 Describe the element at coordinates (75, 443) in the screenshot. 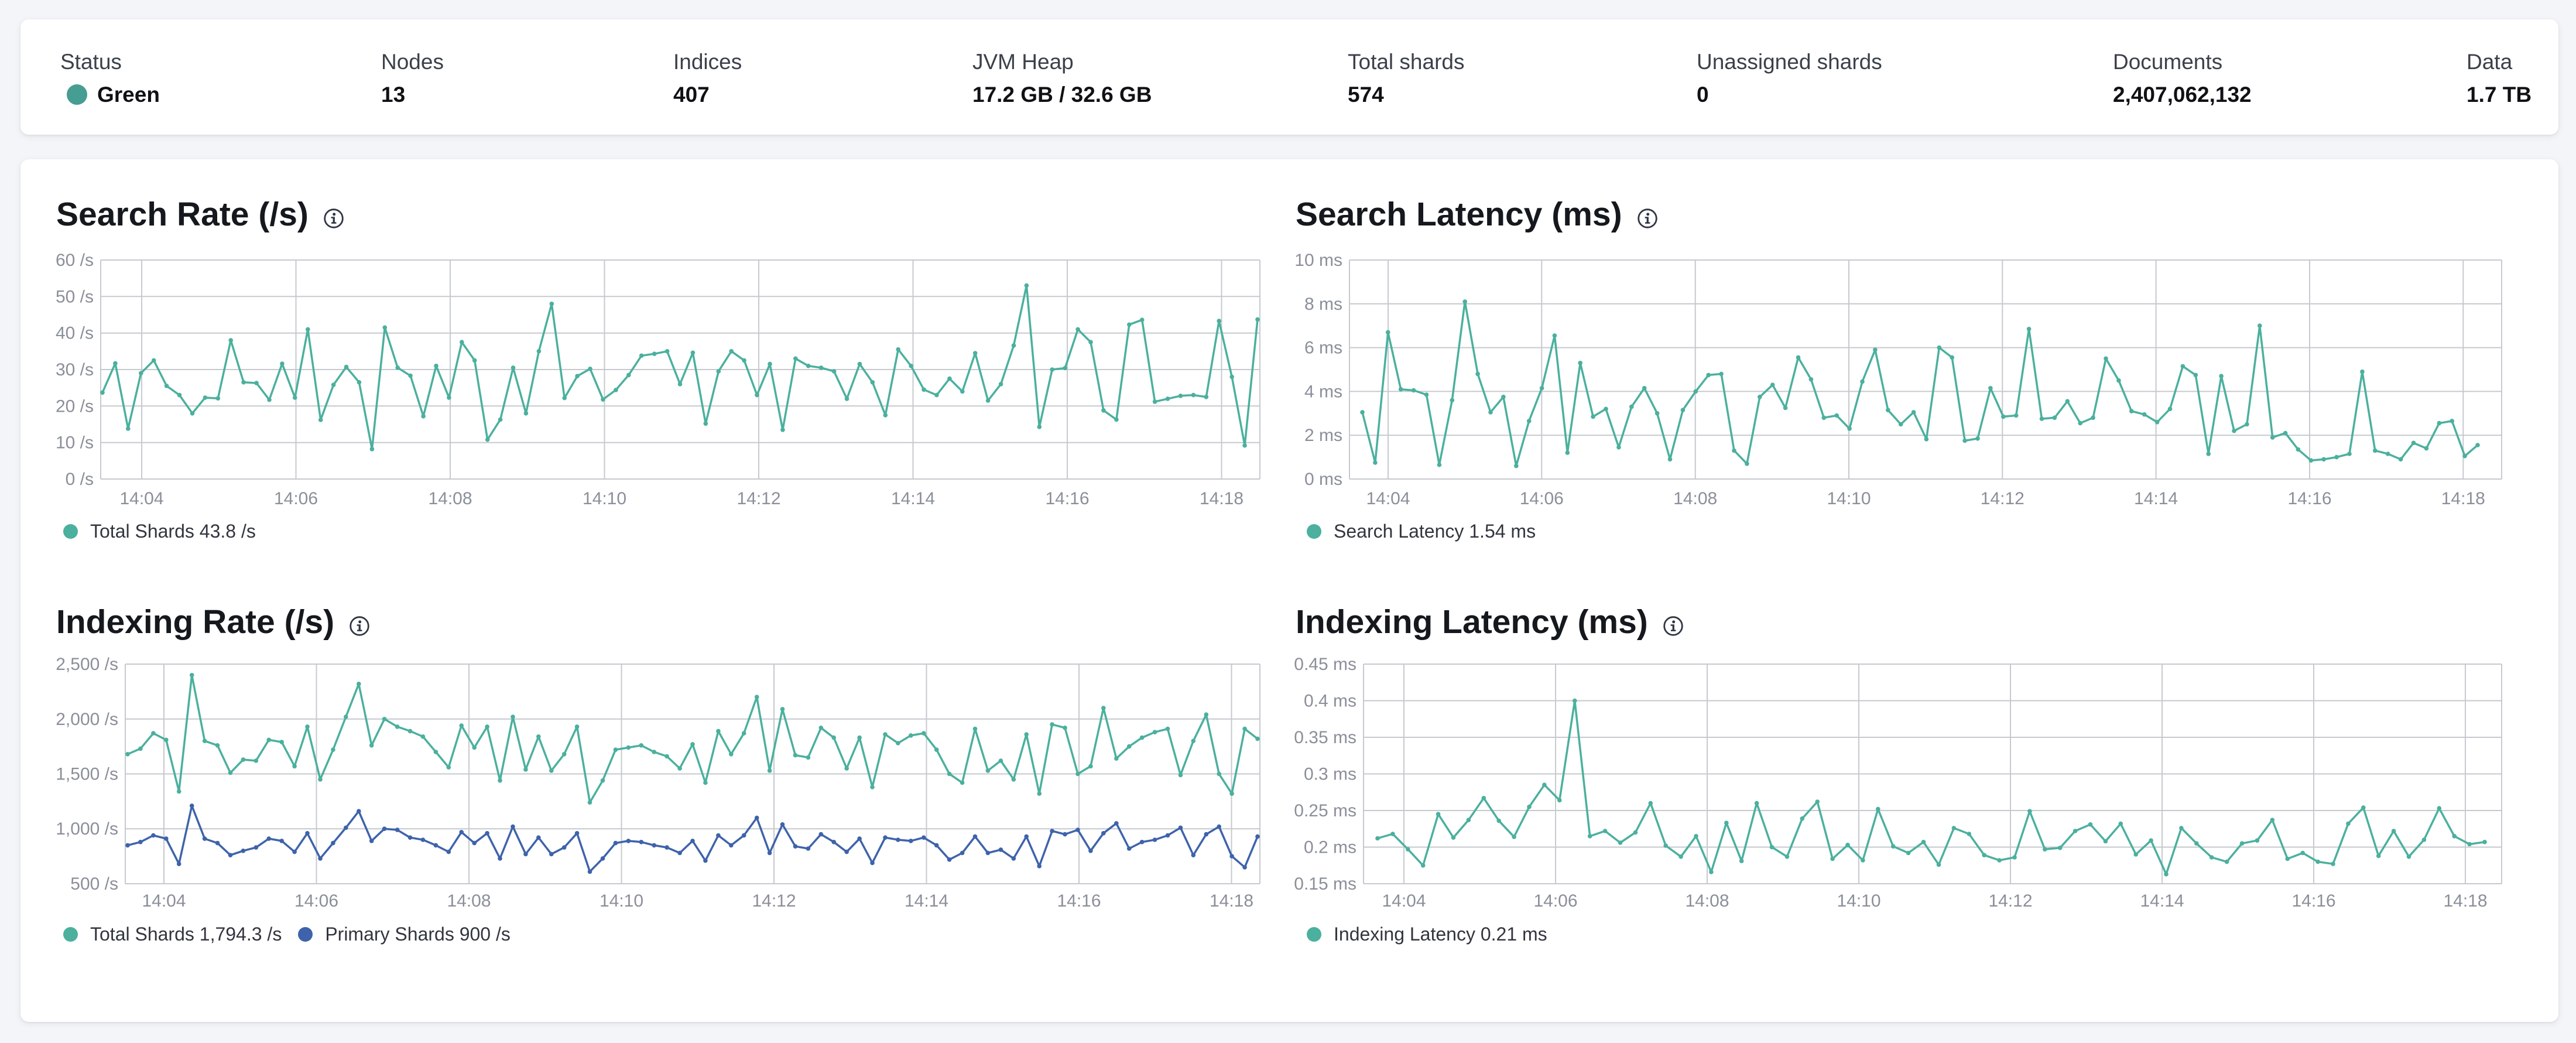

I see `svg-text: 10 /s` at that location.